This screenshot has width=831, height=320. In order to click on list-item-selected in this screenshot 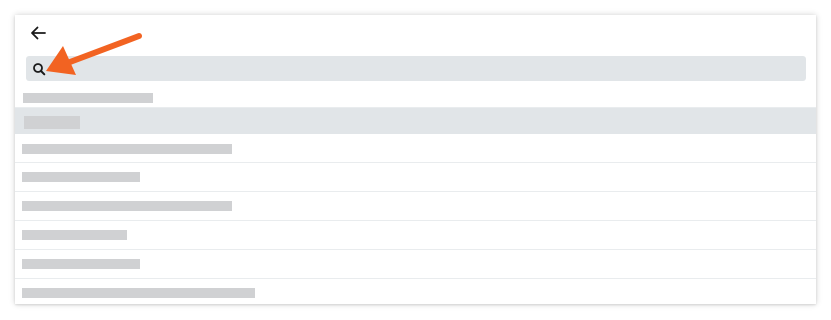, I will do `click(415, 121)`.